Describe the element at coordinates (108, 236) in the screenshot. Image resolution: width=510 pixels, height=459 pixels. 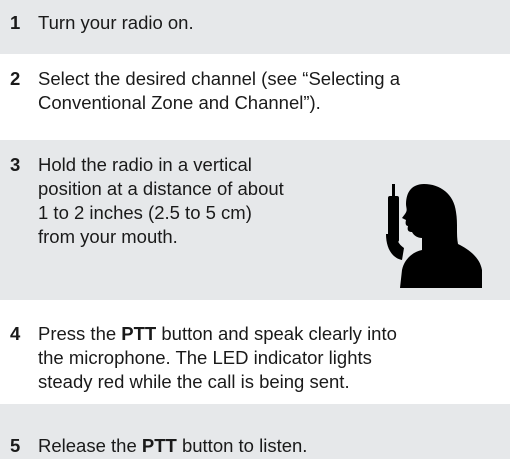
I see `step-line: from your mouth.` at that location.